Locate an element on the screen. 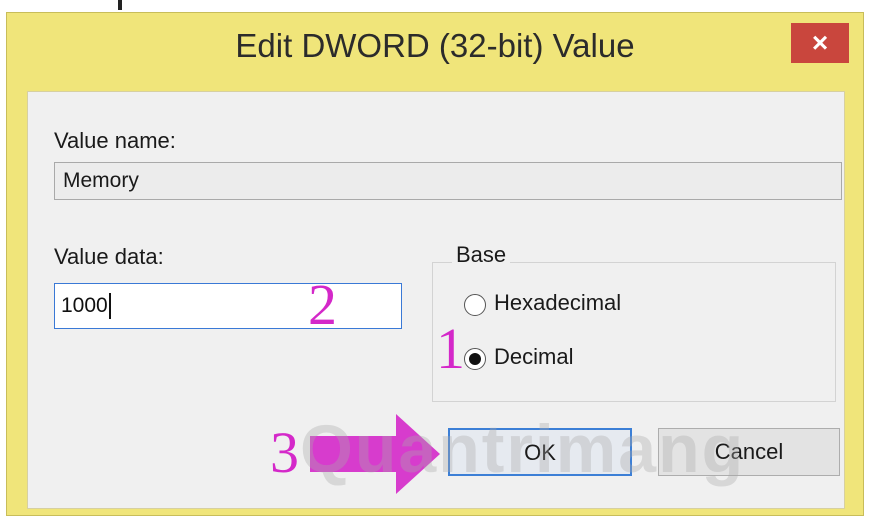  value-data-input: 1000 is located at coordinates (228, 306).